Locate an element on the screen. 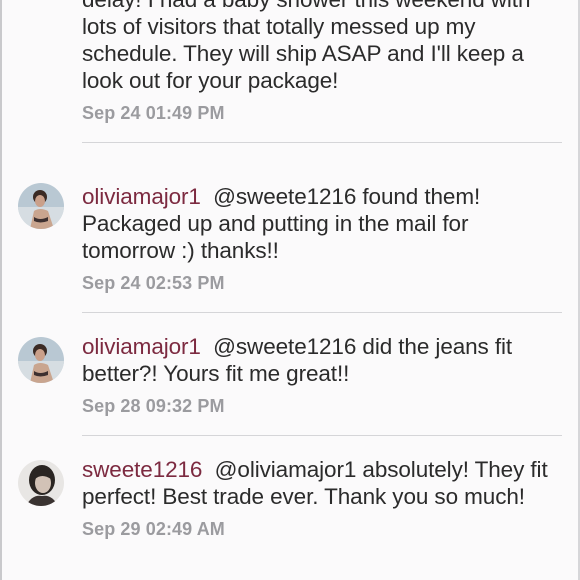  comment-timestamp: Sep 28 09:32 PM is located at coordinates (153, 406).